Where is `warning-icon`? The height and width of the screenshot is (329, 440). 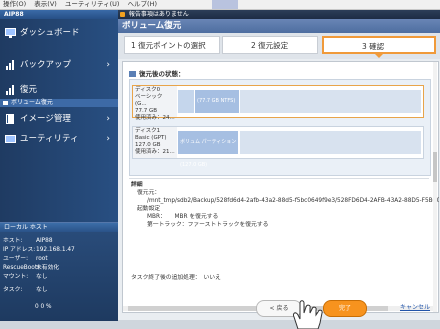
warning-icon is located at coordinates (122, 14).